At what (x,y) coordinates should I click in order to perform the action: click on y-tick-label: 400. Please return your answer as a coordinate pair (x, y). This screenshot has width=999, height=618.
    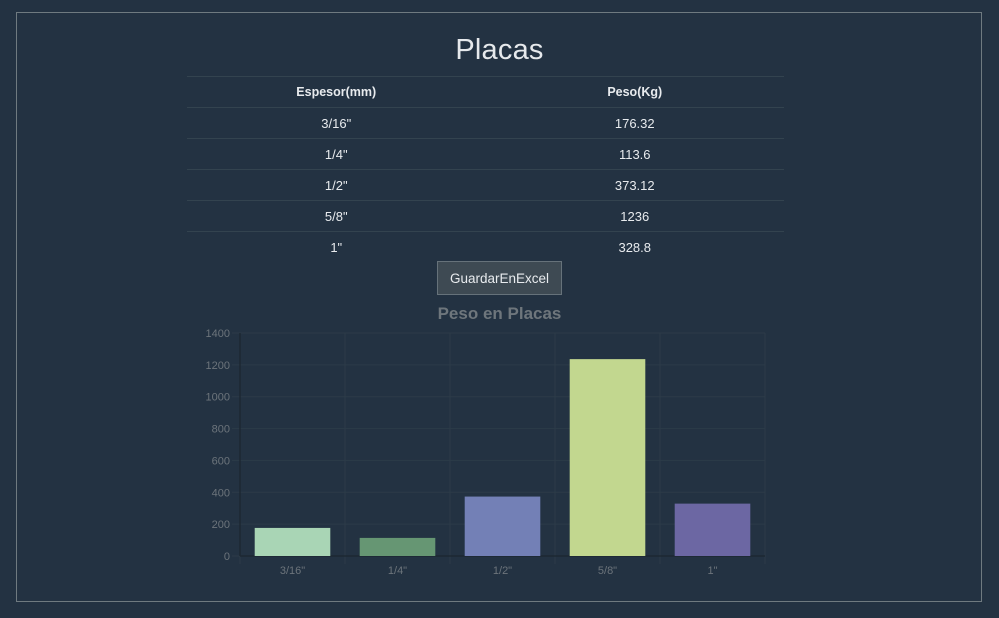
    Looking at the image, I should click on (221, 493).